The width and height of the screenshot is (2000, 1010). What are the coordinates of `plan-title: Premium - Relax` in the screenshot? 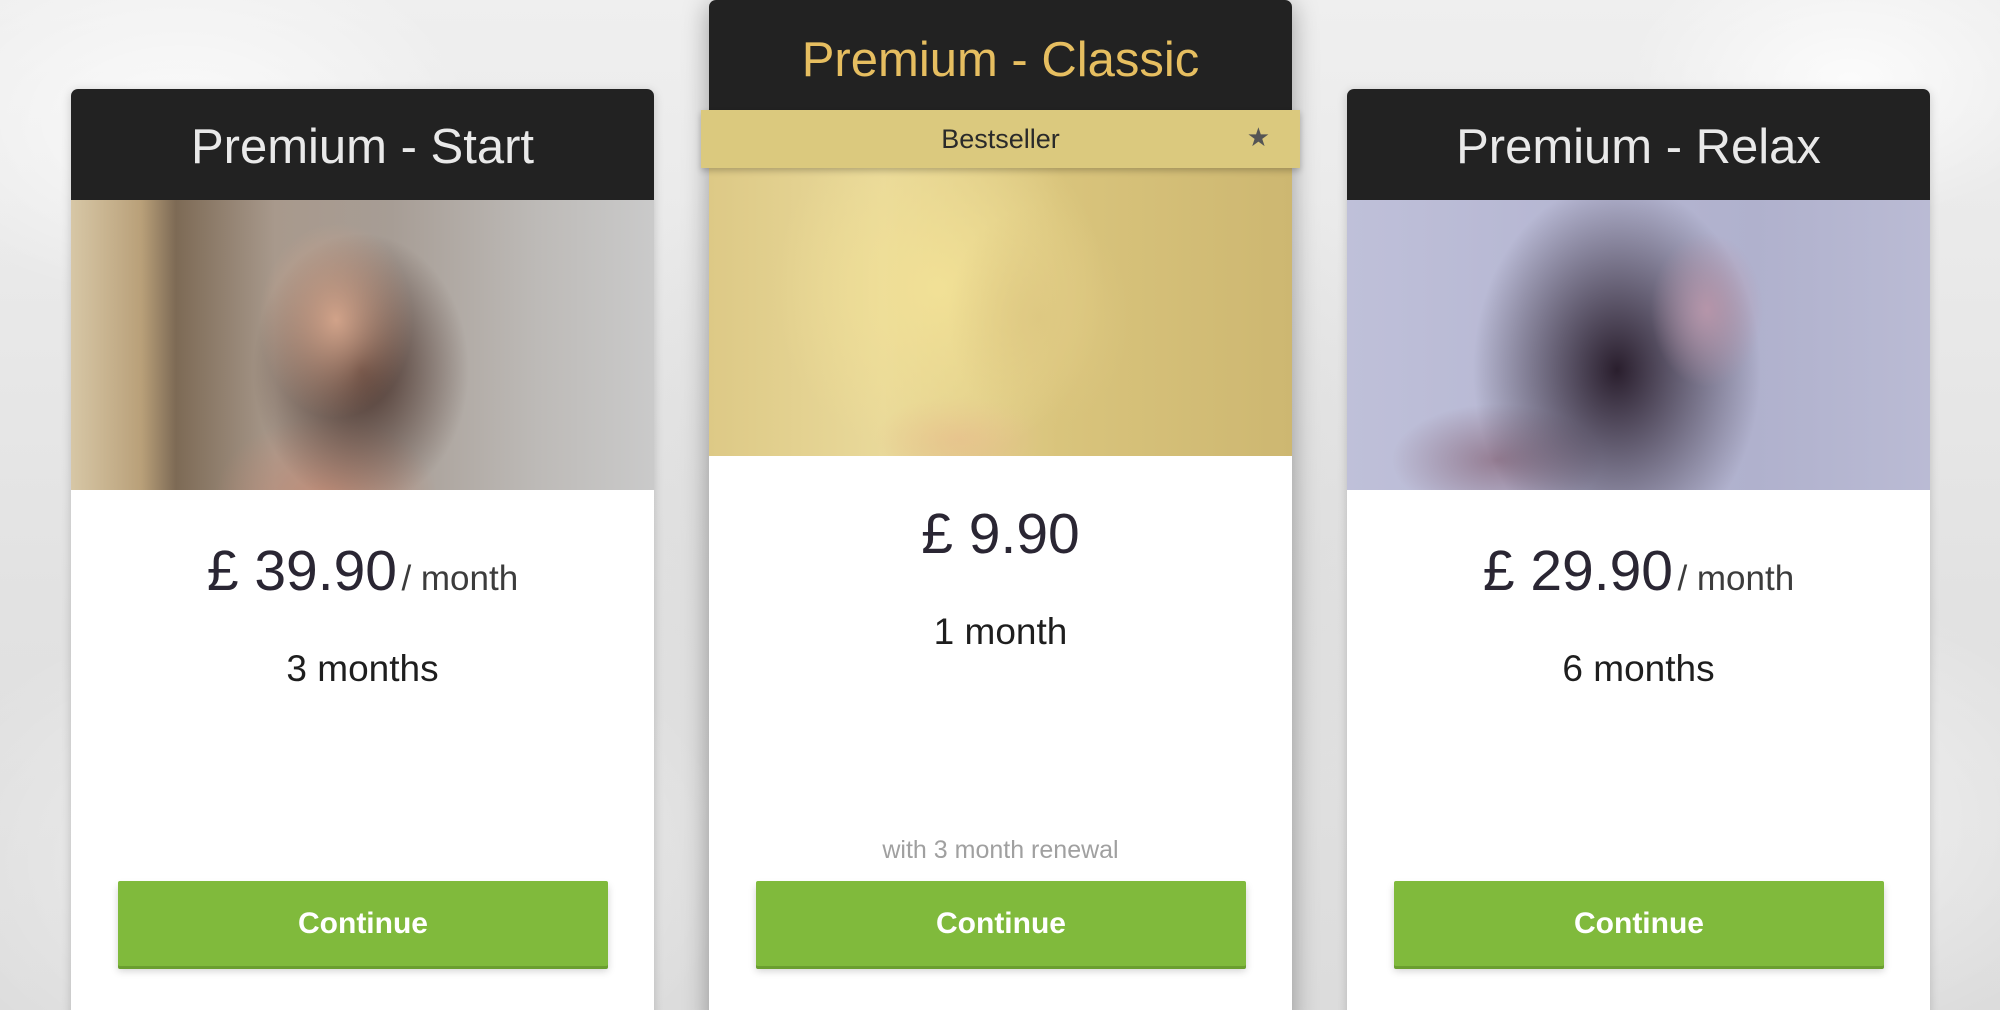 It's located at (1638, 144).